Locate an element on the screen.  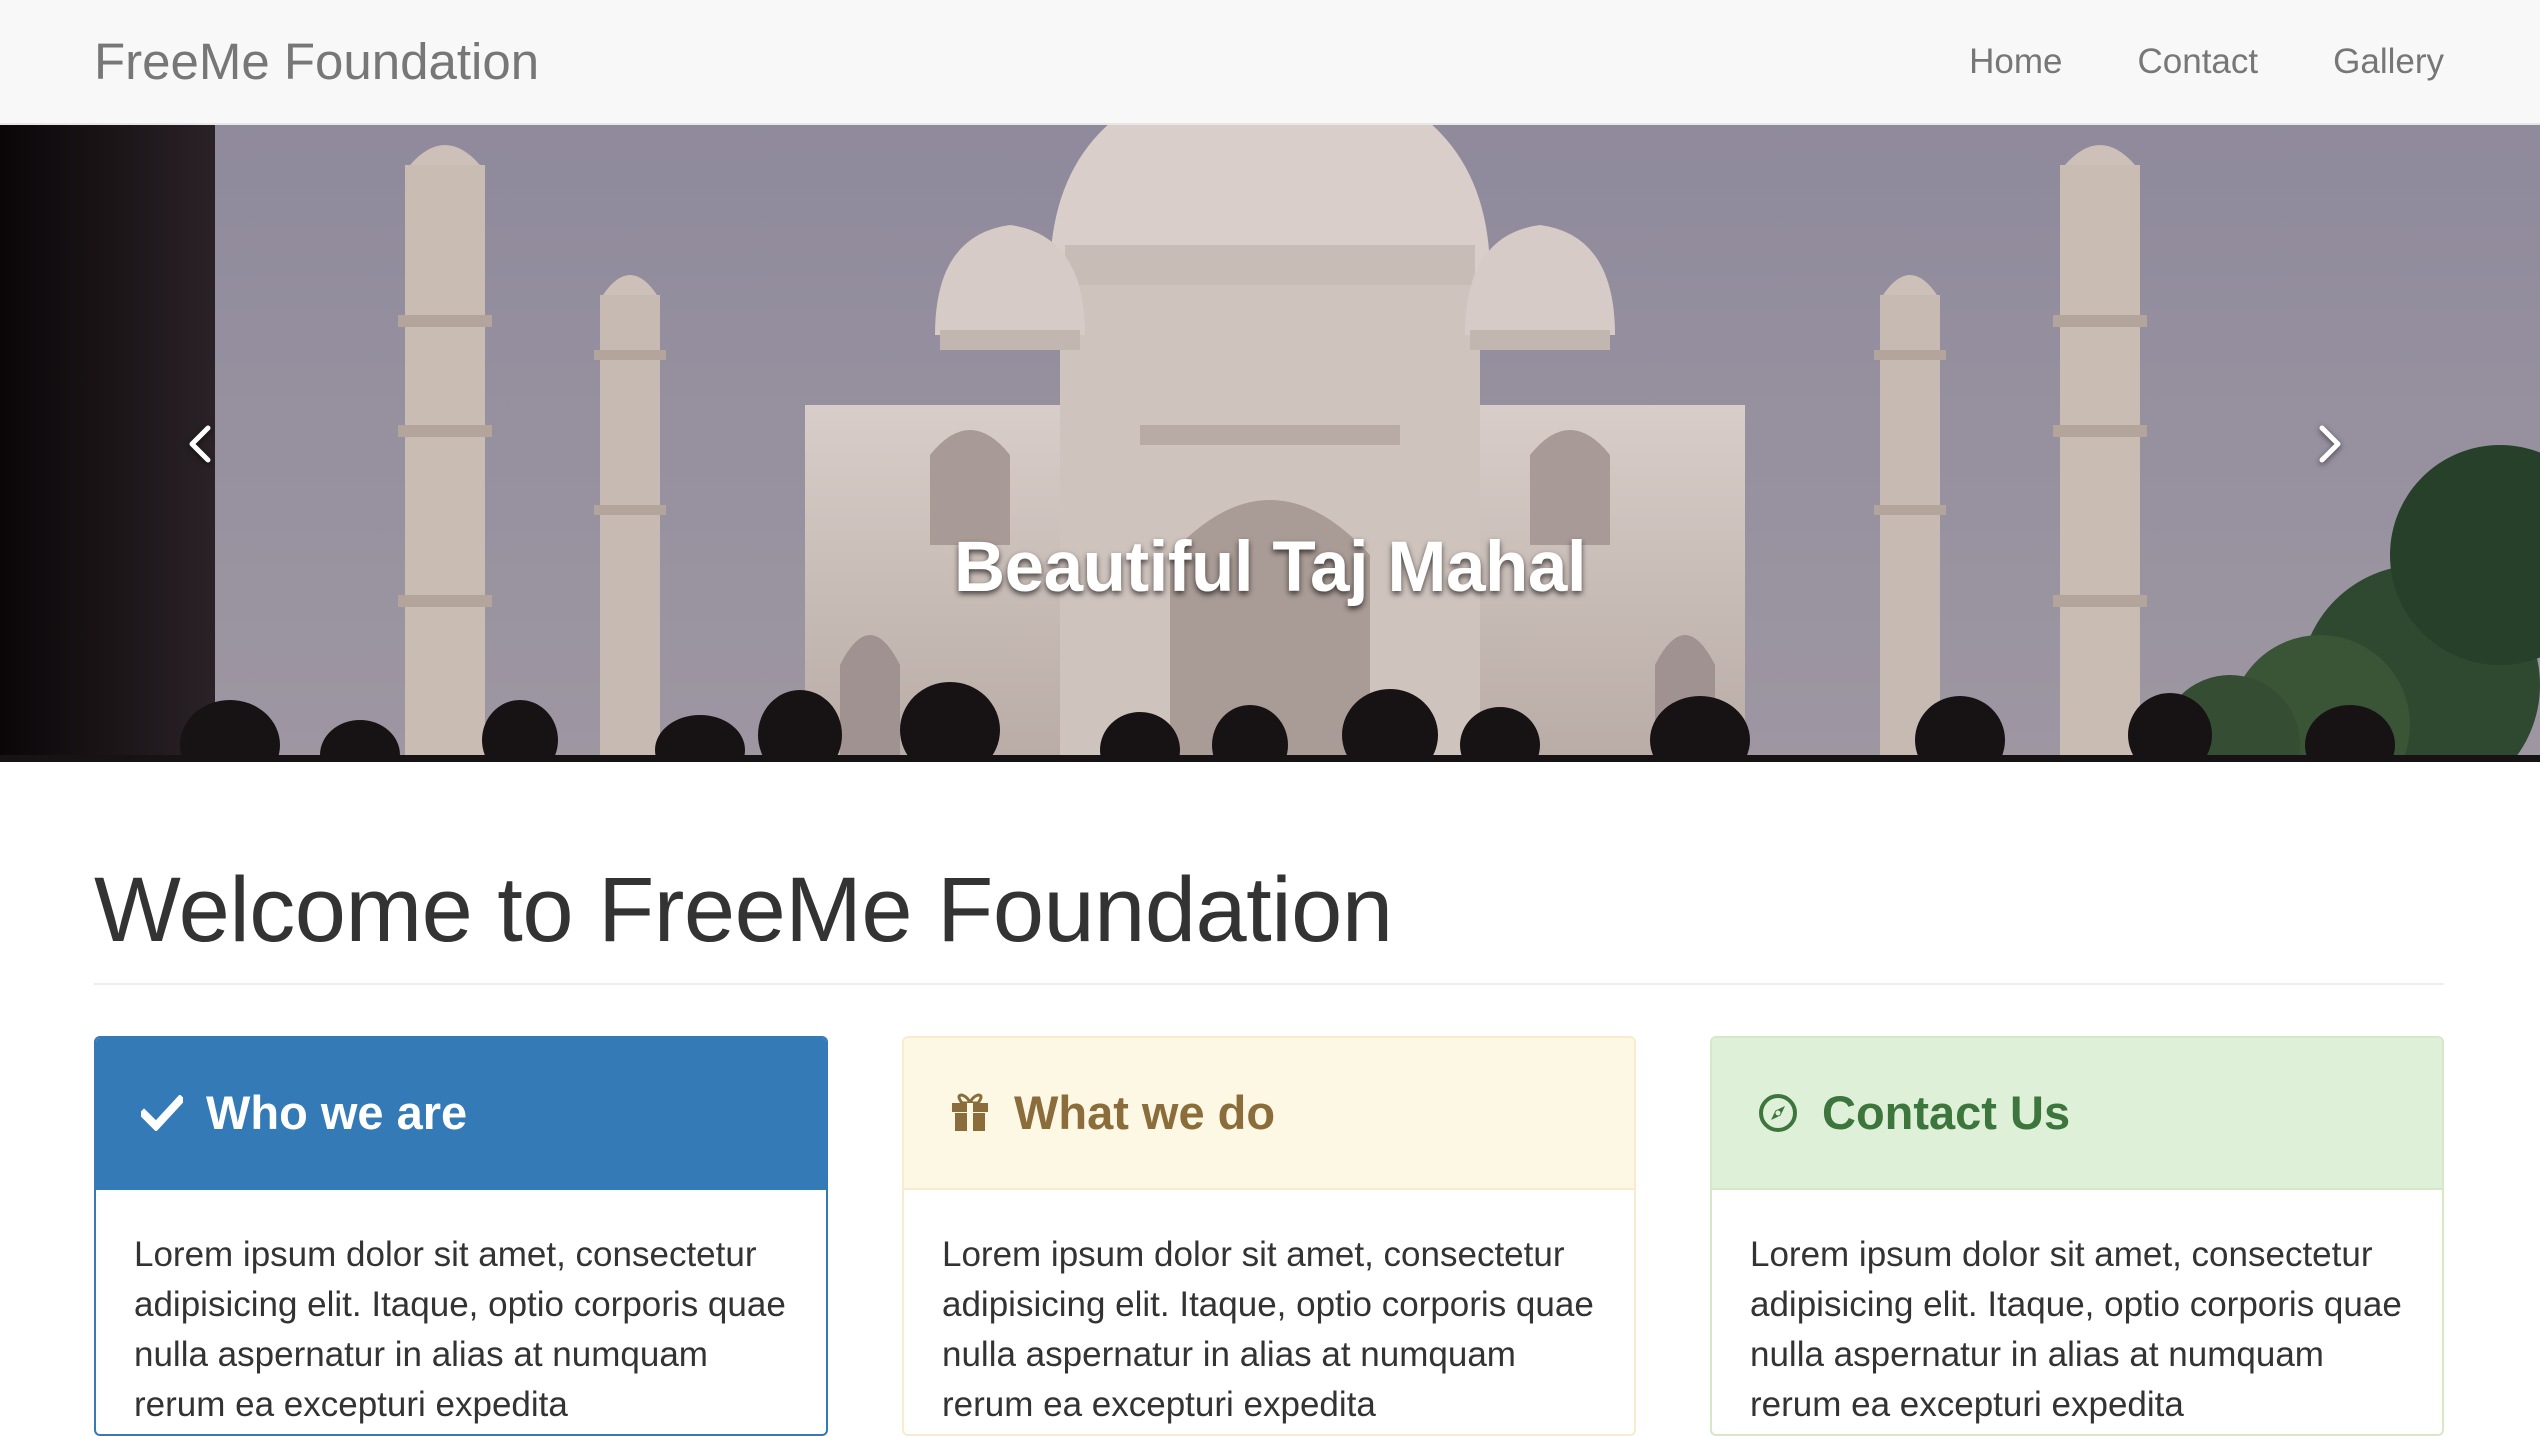
nav-menu: Home Contact Gallery is located at coordinates (2169, 62).